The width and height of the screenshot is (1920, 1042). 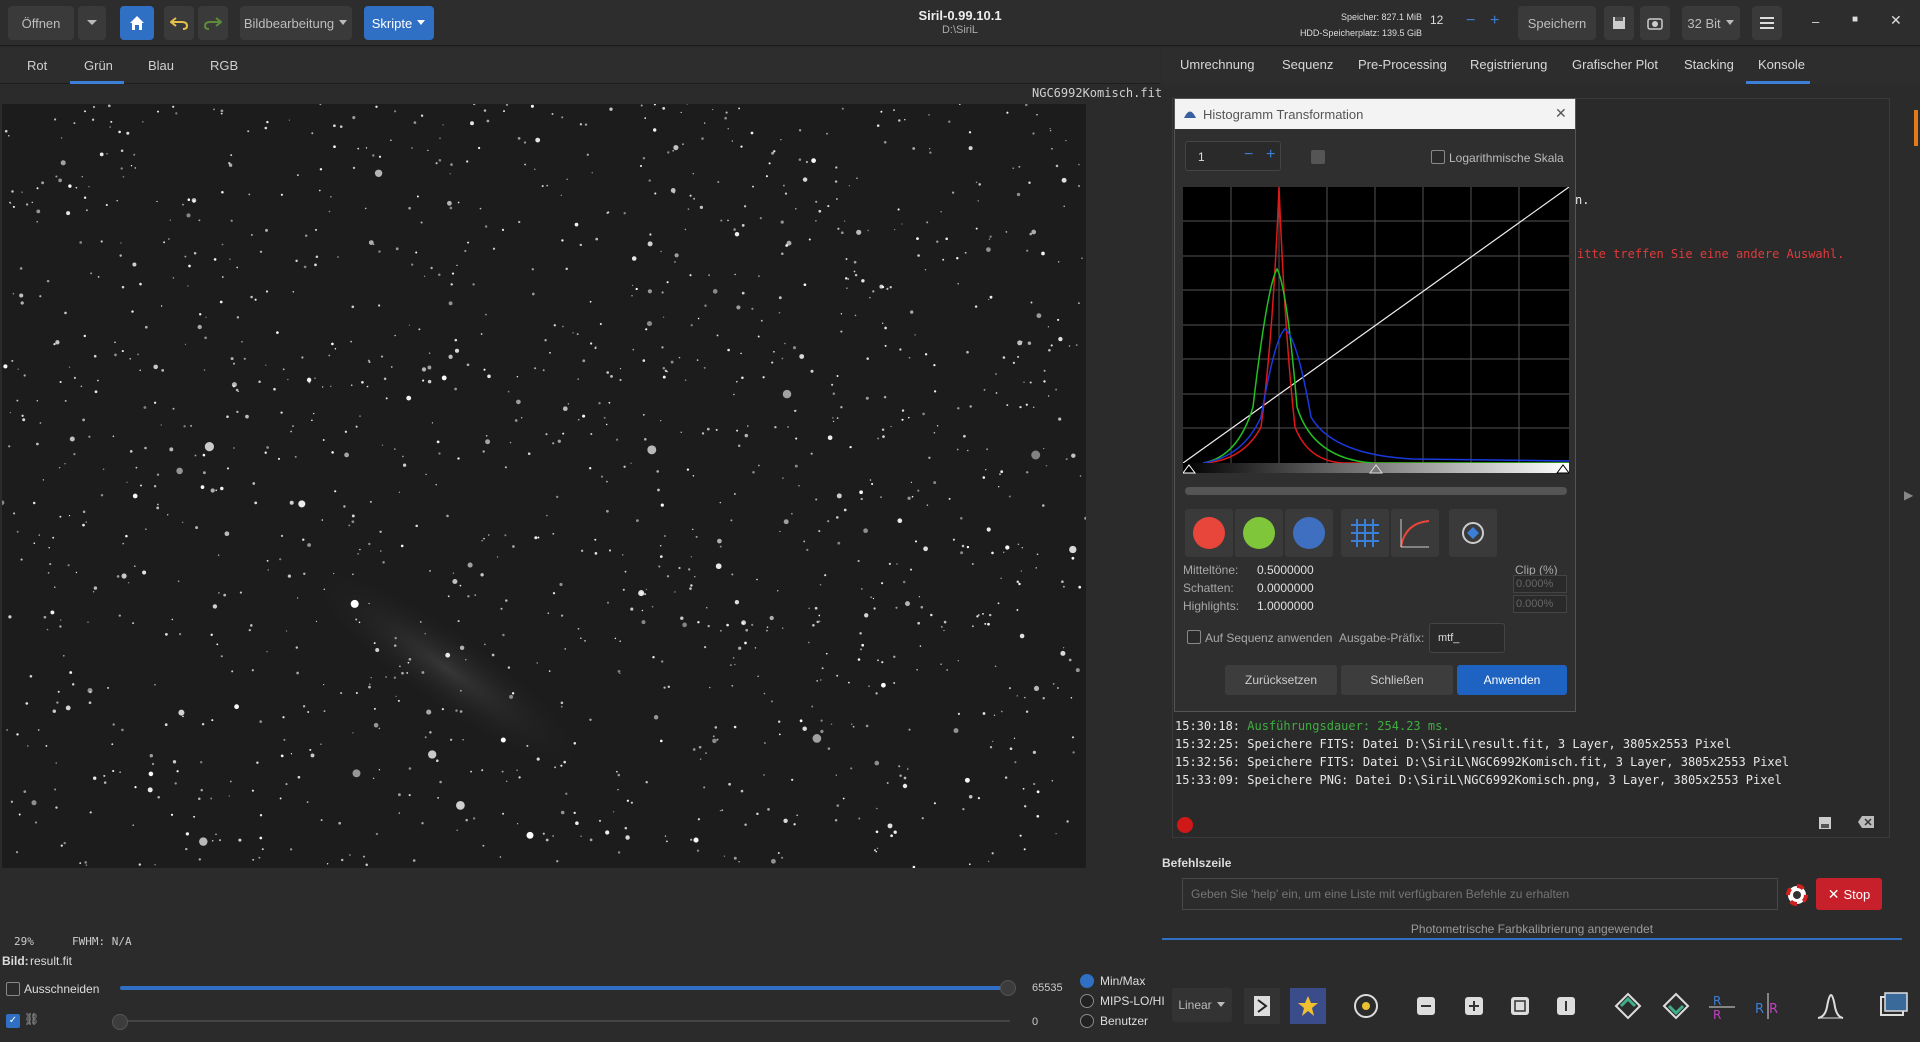 What do you see at coordinates (1676, 1006) in the screenshot?
I see `rotate-right-button` at bounding box center [1676, 1006].